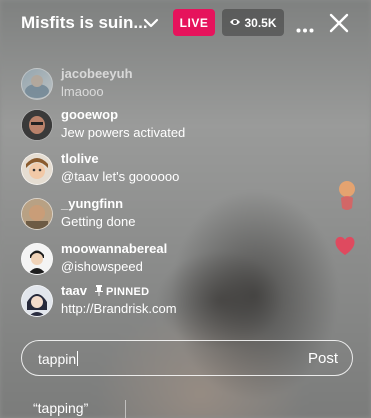 This screenshot has width=371, height=418. I want to click on comment-username: tlolive, so click(80, 158).